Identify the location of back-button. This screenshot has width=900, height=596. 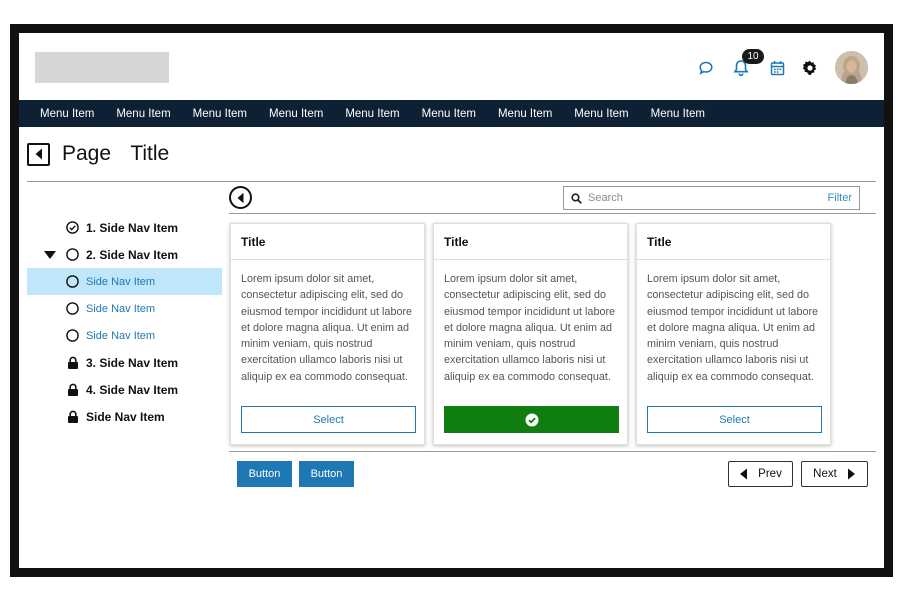
(38, 154).